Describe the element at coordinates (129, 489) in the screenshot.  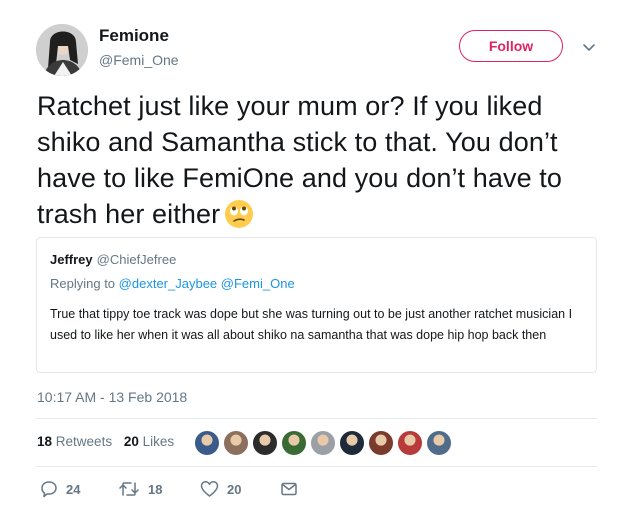
I see `retweet-icon` at that location.